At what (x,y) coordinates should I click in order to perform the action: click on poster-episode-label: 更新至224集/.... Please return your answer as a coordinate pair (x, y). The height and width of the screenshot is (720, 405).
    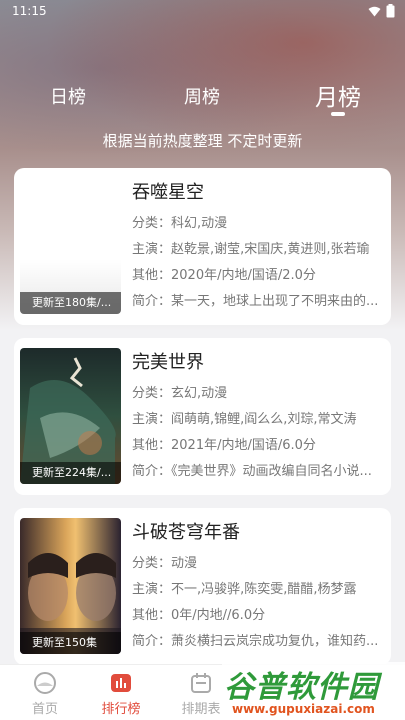
    Looking at the image, I should click on (70, 473).